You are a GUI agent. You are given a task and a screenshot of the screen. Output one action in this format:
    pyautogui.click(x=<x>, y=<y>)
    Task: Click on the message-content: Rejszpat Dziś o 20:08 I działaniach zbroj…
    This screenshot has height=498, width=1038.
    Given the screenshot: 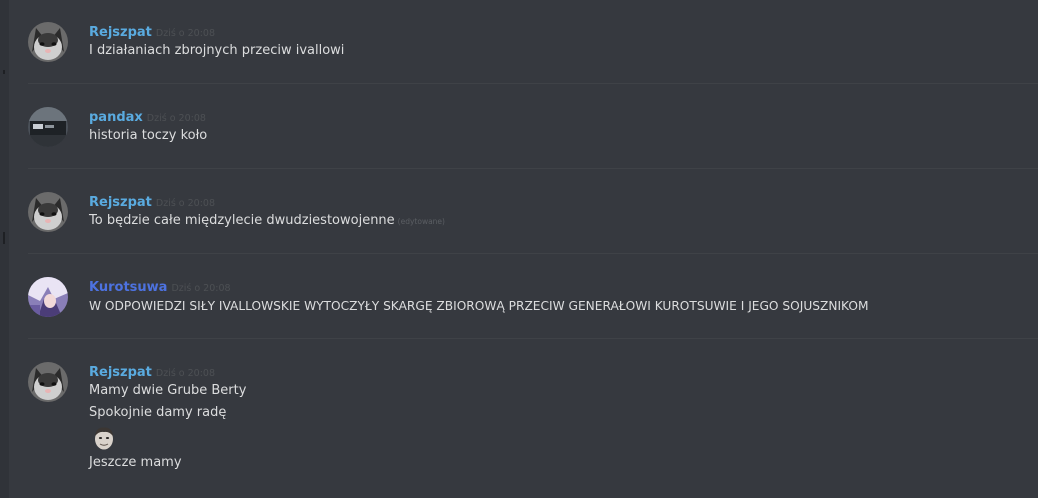 What is the action you would take?
    pyautogui.click(x=558, y=42)
    